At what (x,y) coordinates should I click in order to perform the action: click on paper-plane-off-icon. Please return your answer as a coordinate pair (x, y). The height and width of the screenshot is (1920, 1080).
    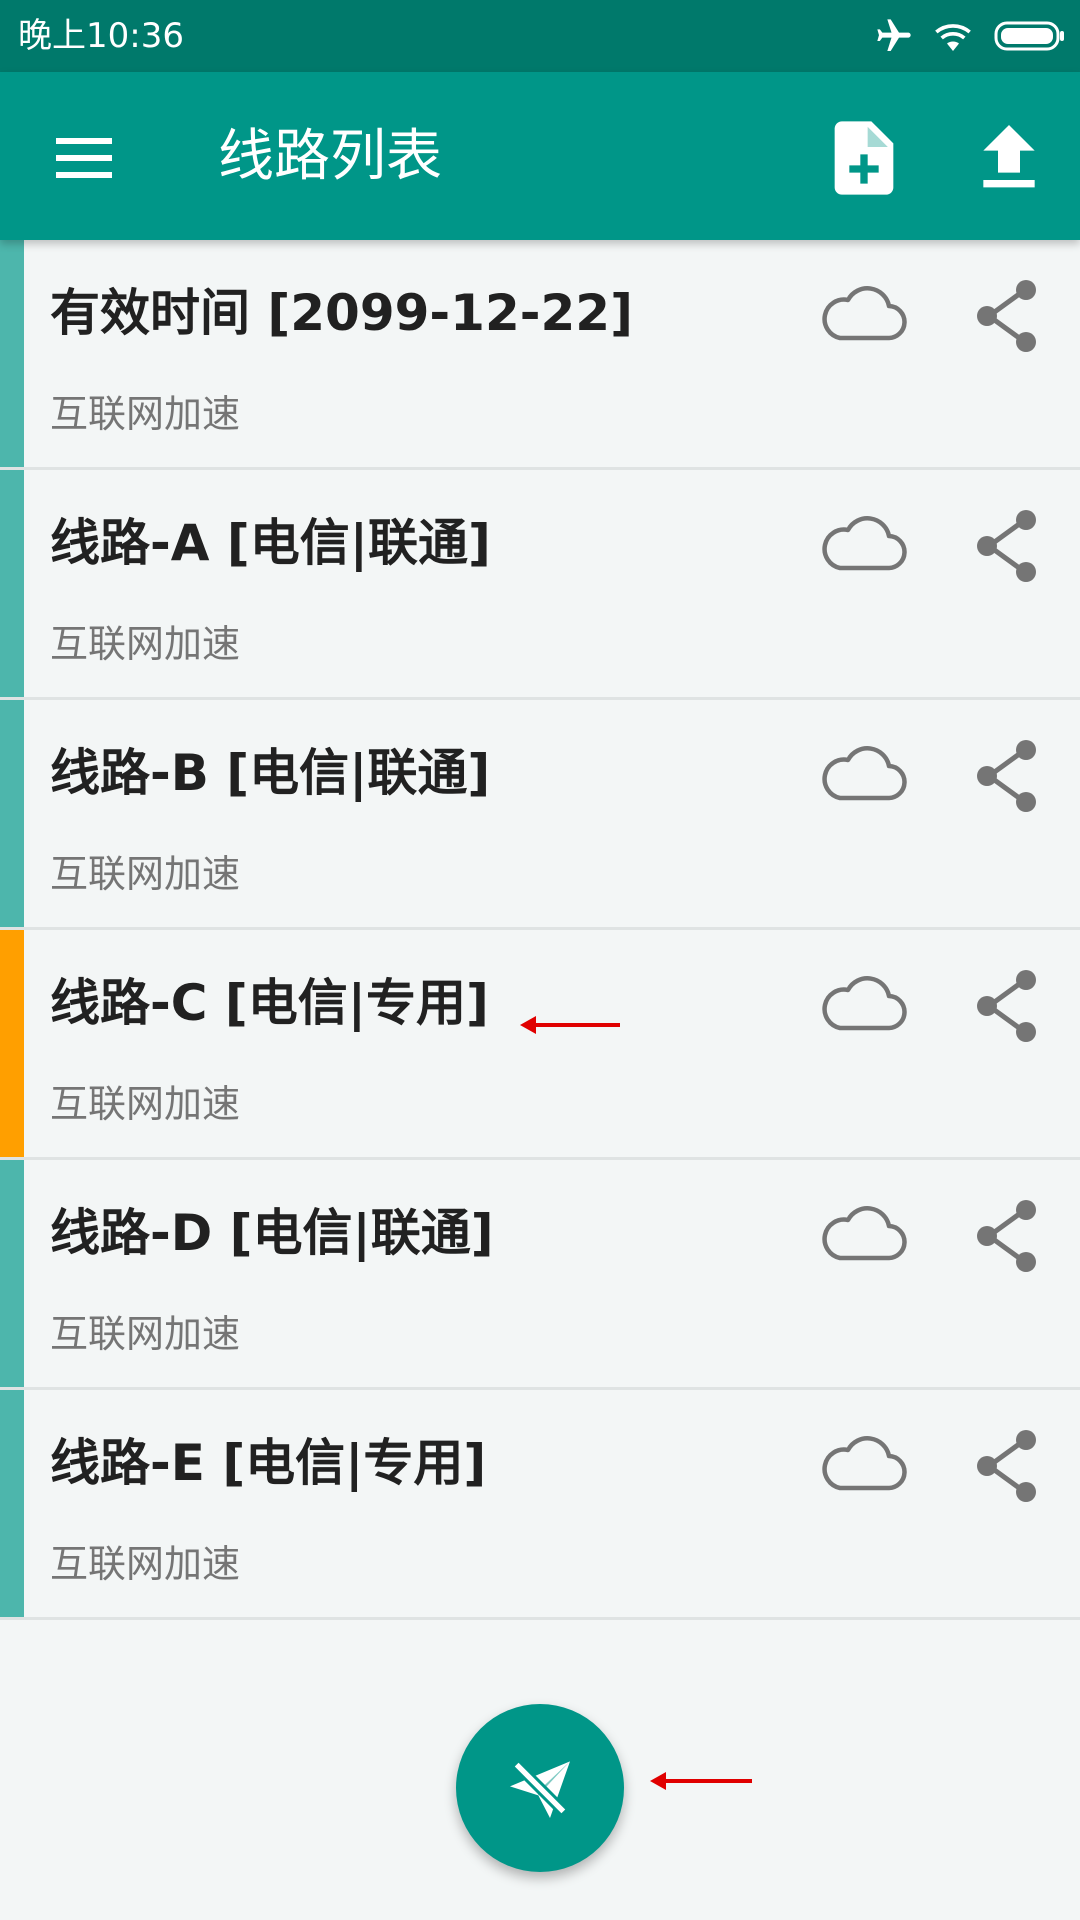
    Looking at the image, I should click on (540, 1789).